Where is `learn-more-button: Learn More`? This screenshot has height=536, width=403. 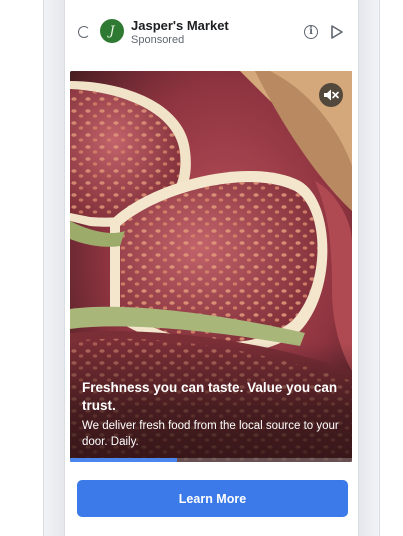
learn-more-button: Learn More is located at coordinates (212, 498).